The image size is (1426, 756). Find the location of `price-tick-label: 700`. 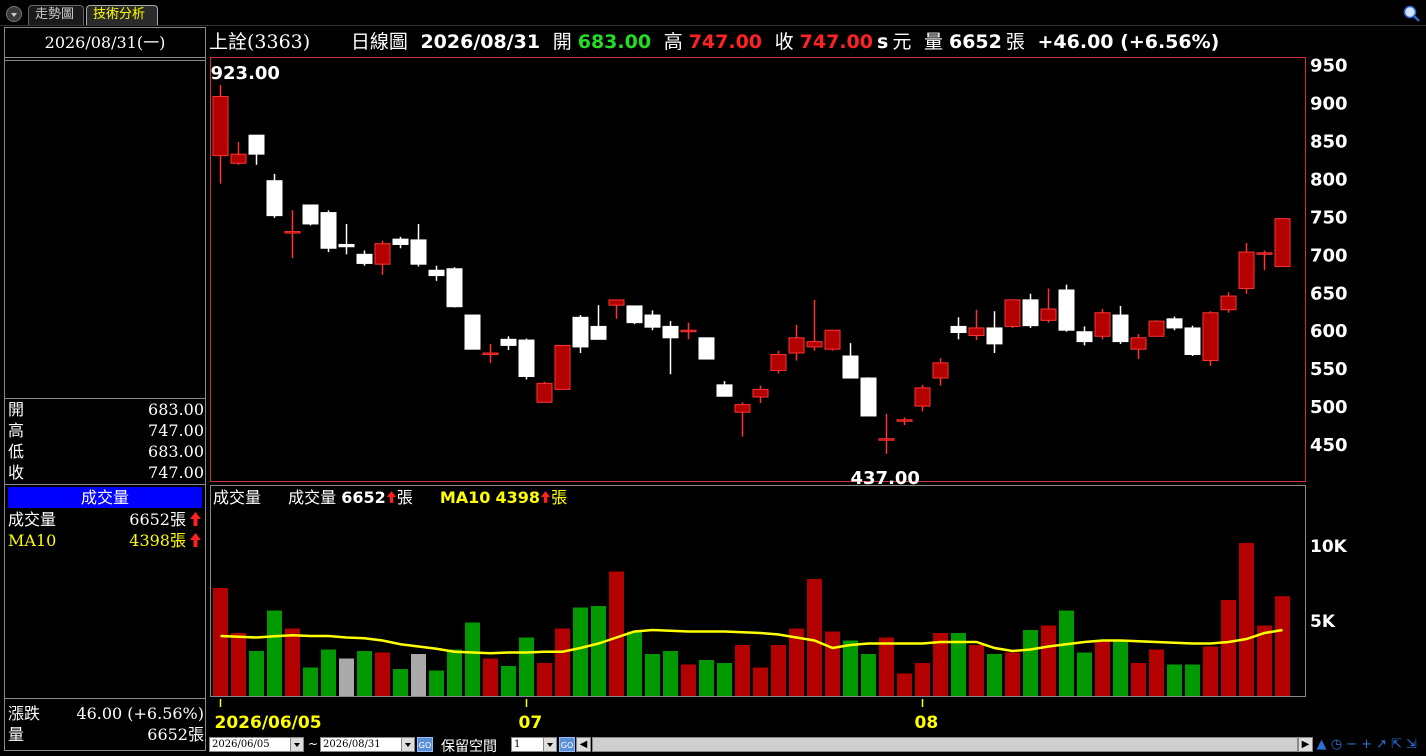

price-tick-label: 700 is located at coordinates (1329, 255).